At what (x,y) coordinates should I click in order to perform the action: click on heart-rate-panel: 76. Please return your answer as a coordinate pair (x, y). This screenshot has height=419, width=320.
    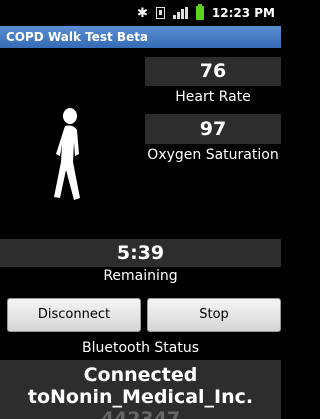
    Looking at the image, I should click on (213, 71).